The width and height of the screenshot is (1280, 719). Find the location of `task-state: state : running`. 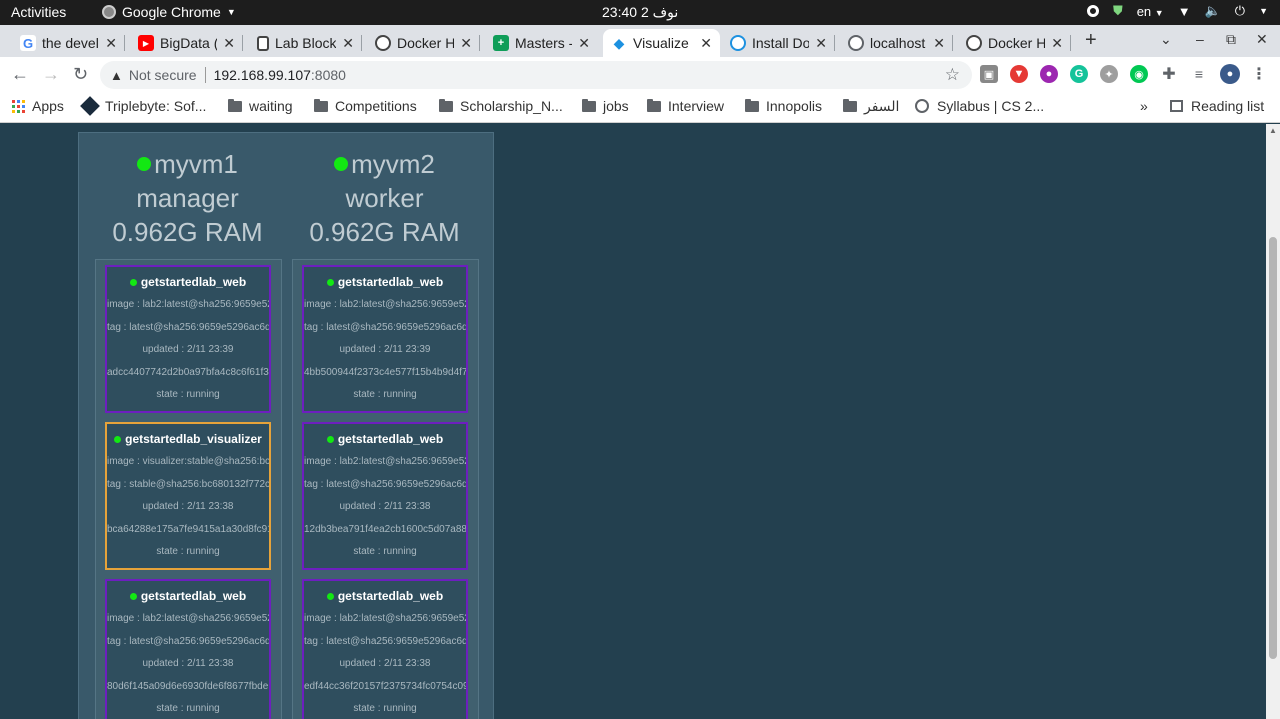

task-state: state : running is located at coordinates (188, 552).